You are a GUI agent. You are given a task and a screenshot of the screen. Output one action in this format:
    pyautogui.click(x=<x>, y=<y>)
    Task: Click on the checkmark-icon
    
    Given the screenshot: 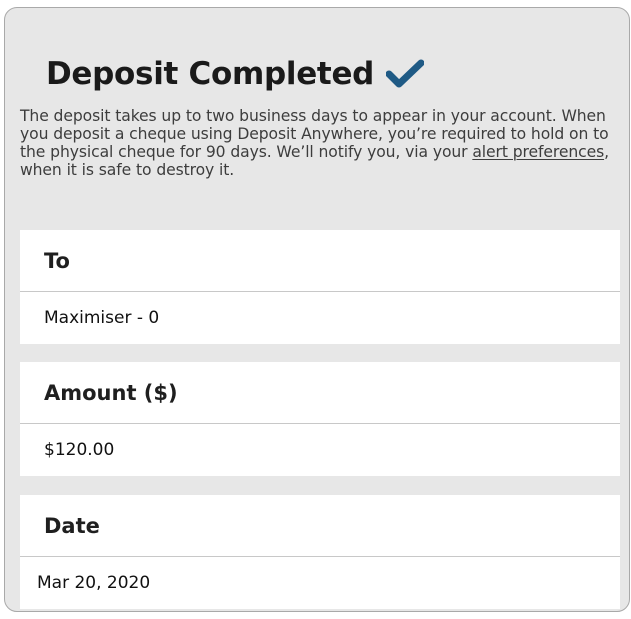 What is the action you would take?
    pyautogui.click(x=405, y=74)
    